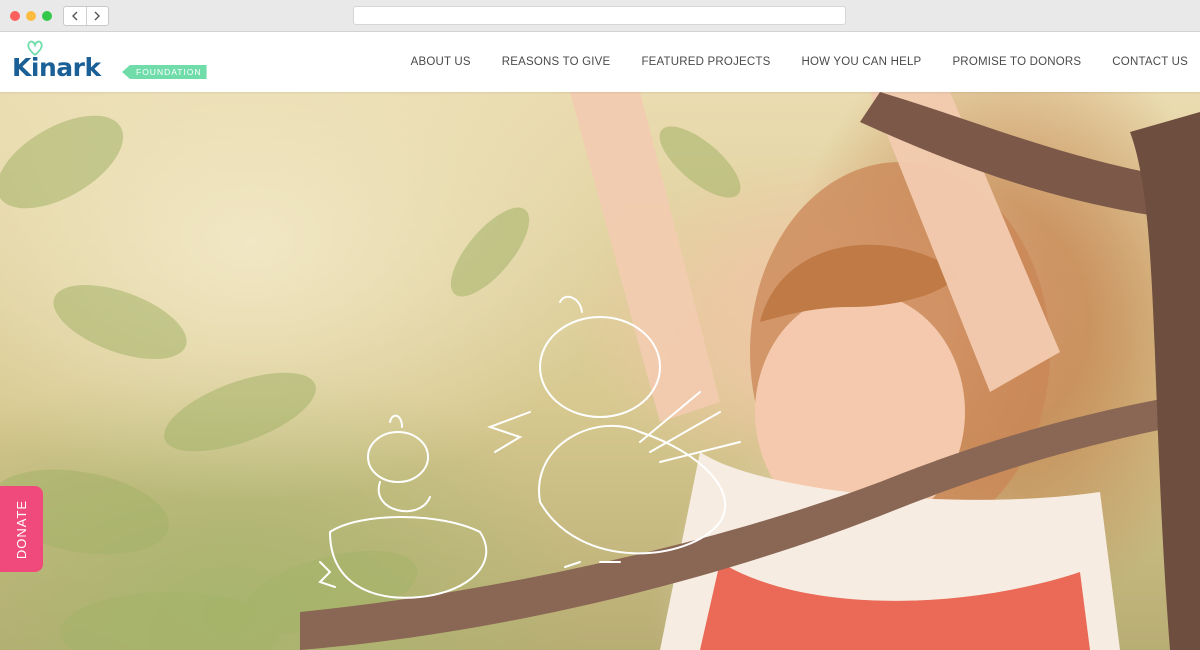 The image size is (1200, 650). I want to click on chevron-right-icon, so click(97, 16).